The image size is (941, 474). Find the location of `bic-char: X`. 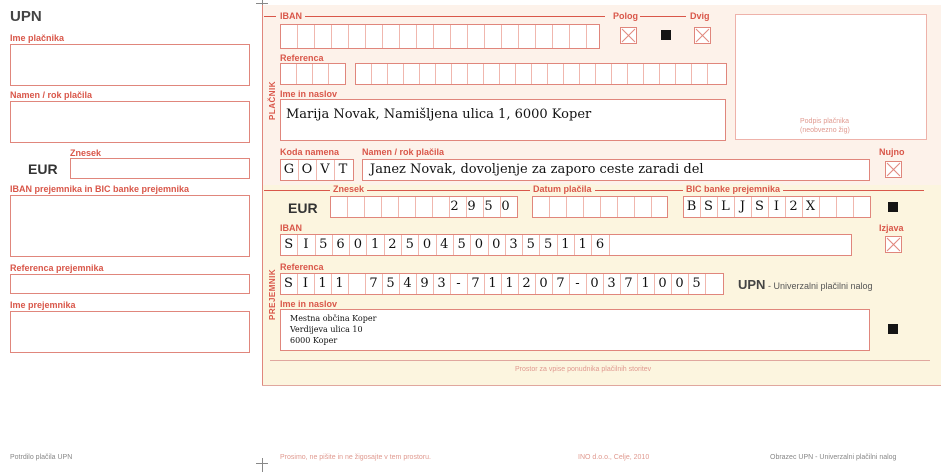

bic-char: X is located at coordinates (810, 206).